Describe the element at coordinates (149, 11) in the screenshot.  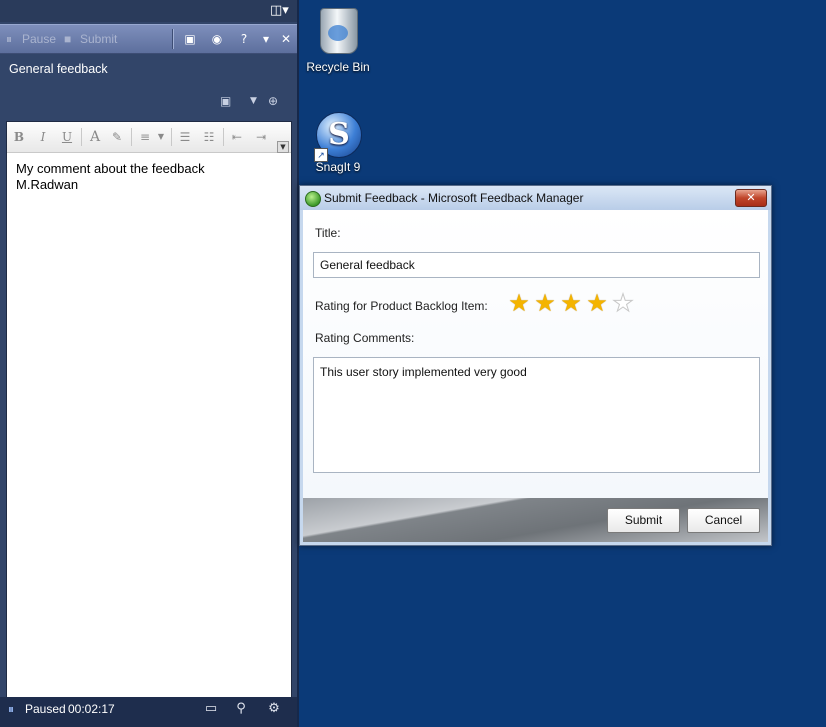
I see `panel-top-bar: ◫▾` at that location.